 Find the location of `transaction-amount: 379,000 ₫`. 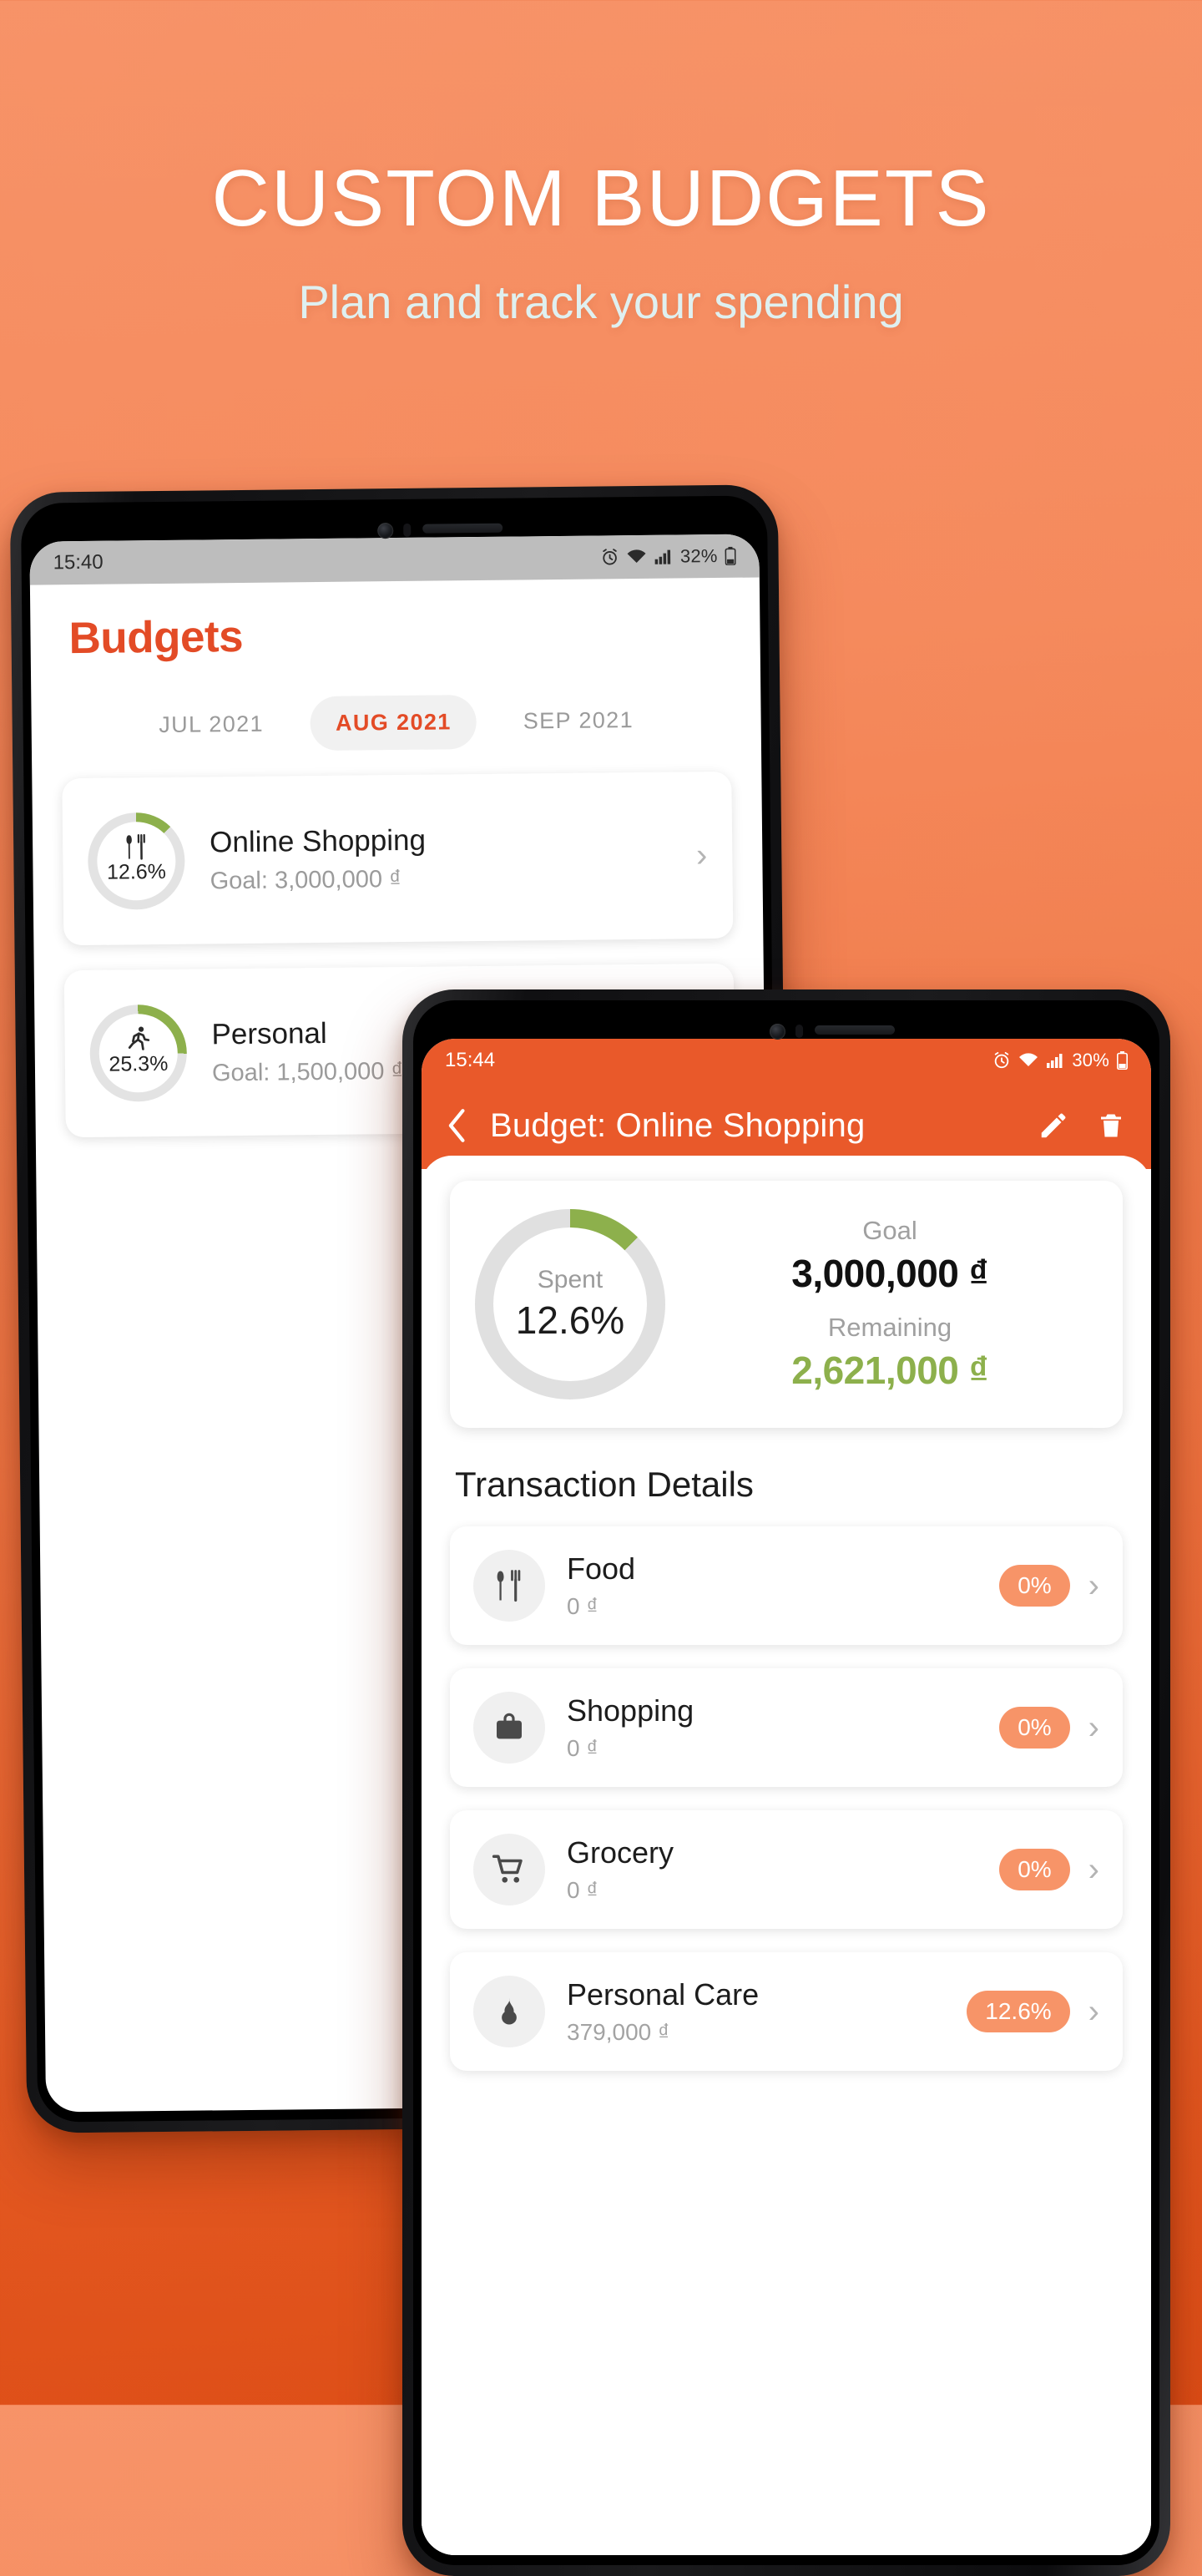

transaction-amount: 379,000 ₫ is located at coordinates (618, 2032).